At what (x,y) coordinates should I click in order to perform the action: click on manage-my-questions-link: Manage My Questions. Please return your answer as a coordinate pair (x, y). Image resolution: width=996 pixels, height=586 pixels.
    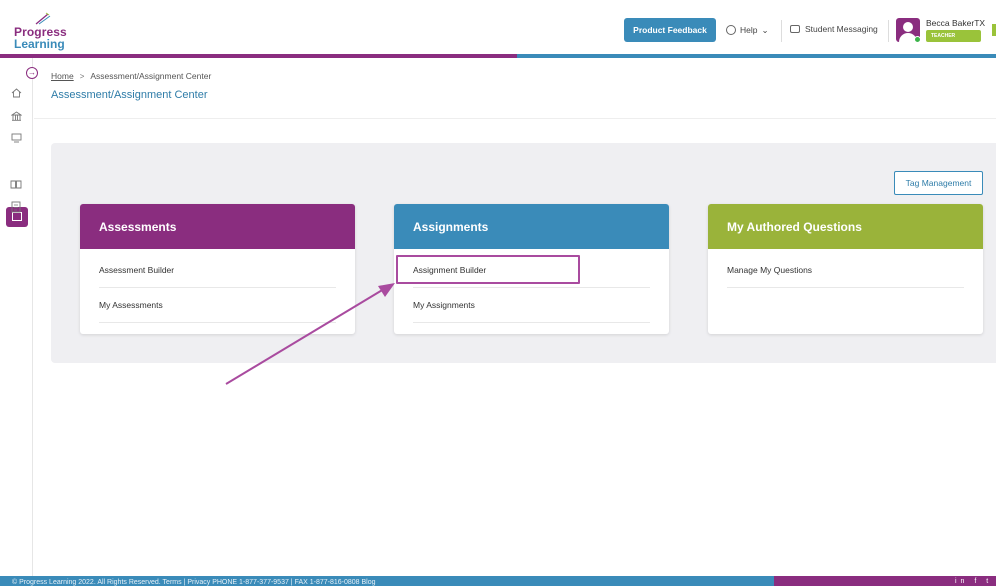
    Looking at the image, I should click on (845, 270).